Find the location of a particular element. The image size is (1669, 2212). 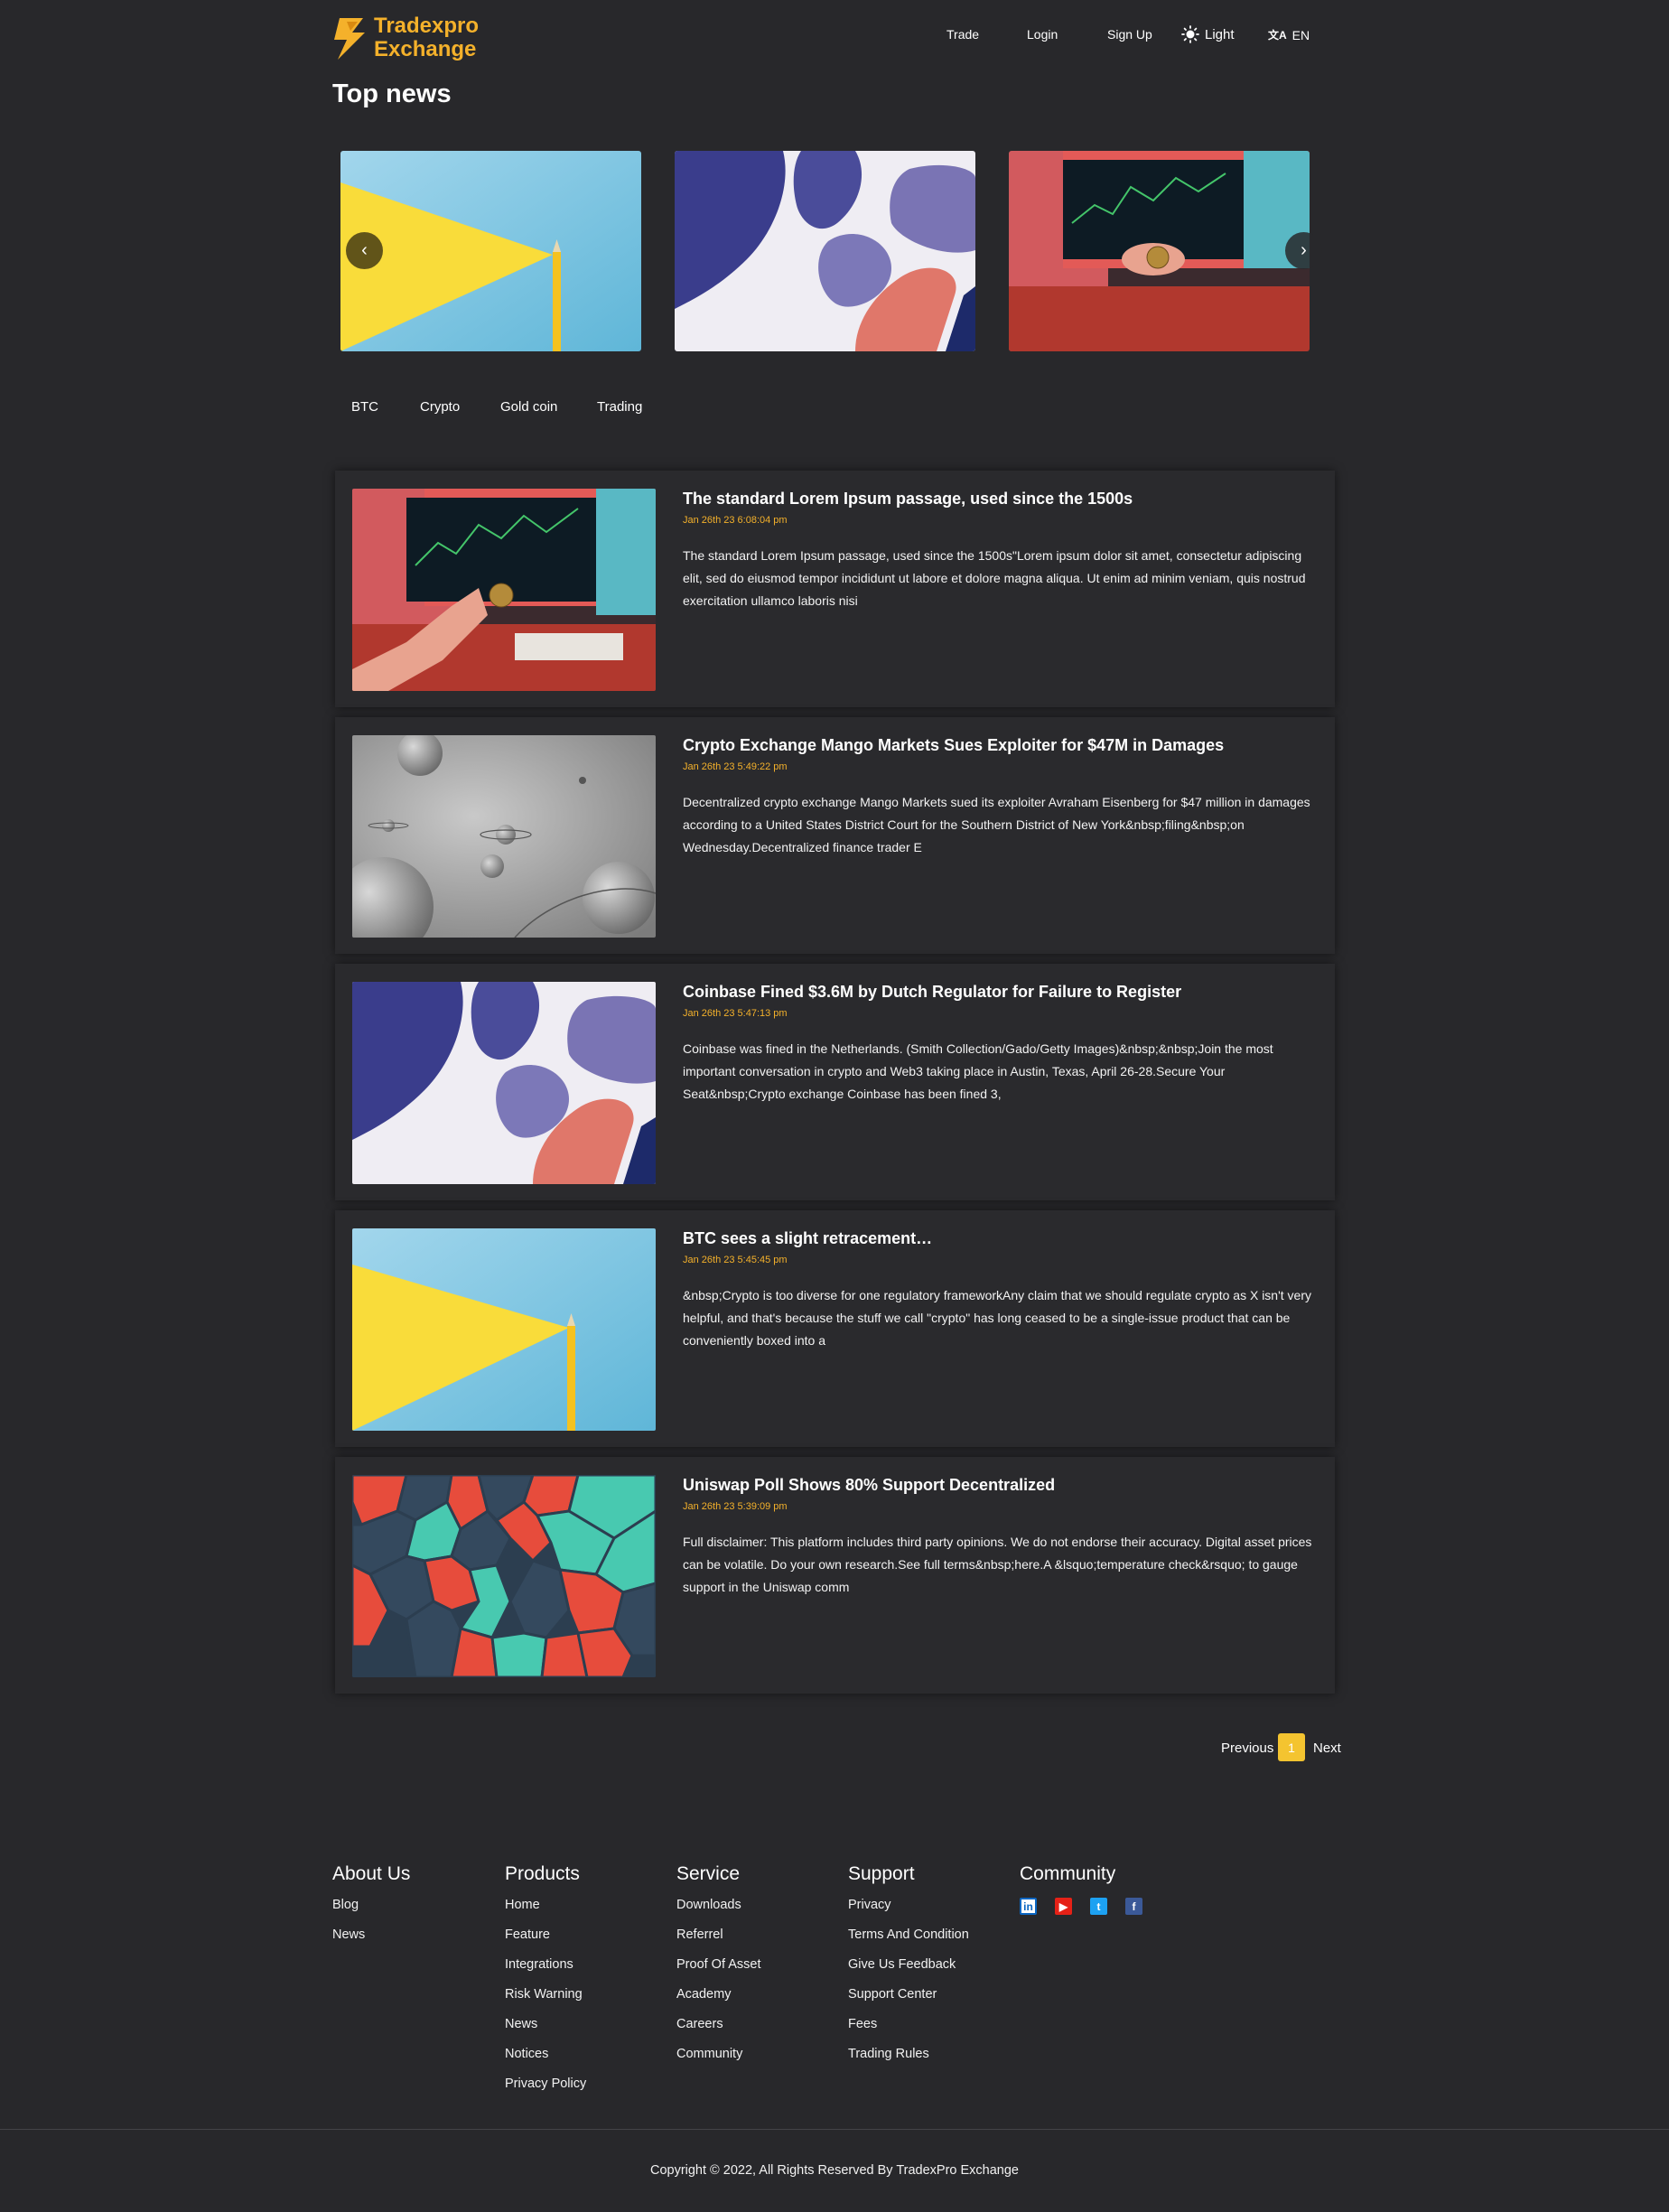

footer-link-home: Home is located at coordinates (545, 1912).